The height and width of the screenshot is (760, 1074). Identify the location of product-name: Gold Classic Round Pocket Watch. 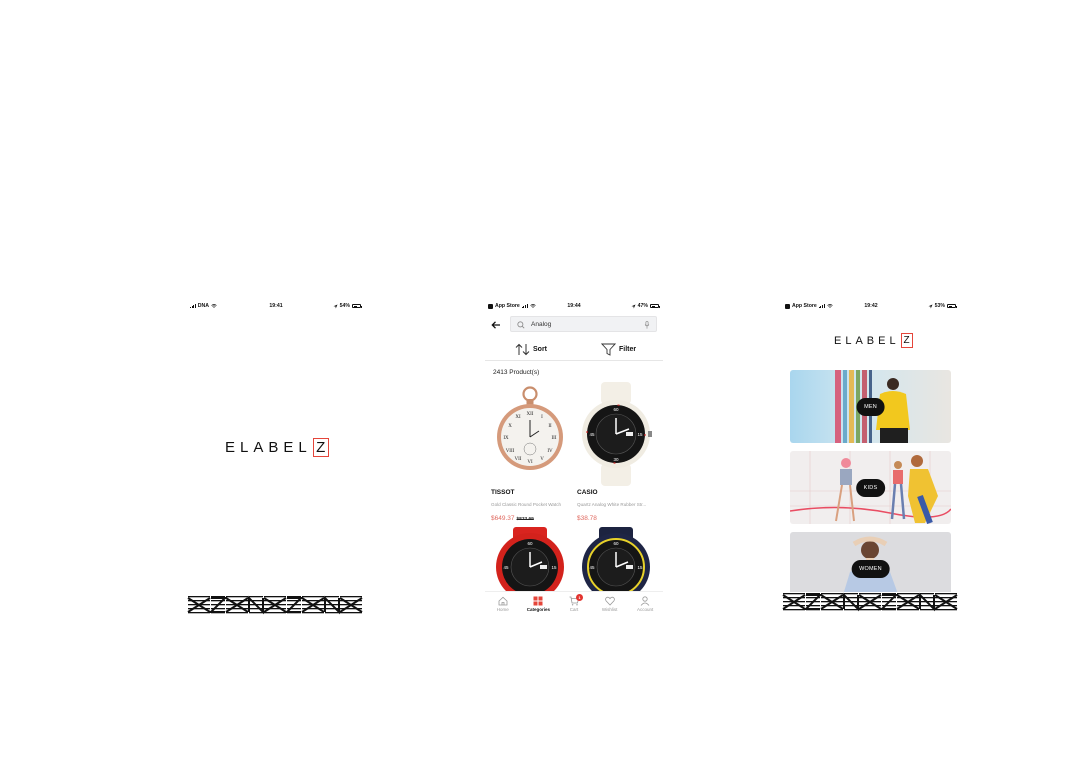
(526, 504).